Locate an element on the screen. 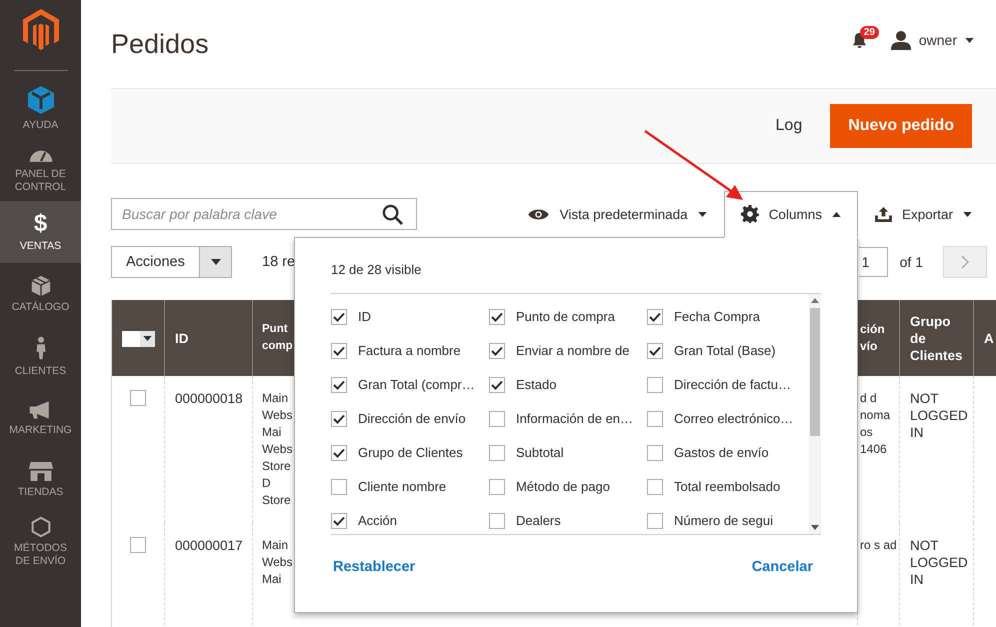  table-cell: ro s ad is located at coordinates (879, 575).